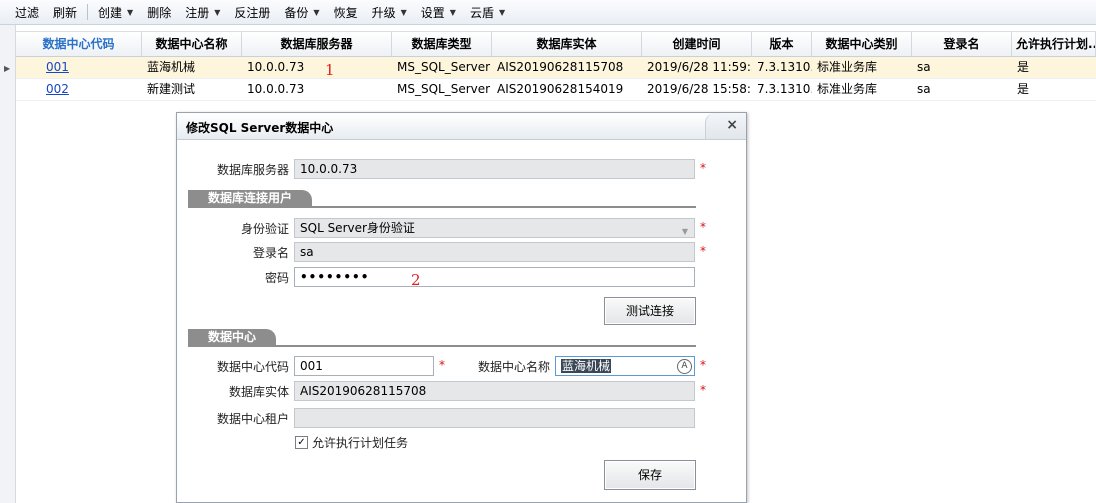  Describe the element at coordinates (357, 228) in the screenshot. I see `auth-select-value: SQL Server身份验证` at that location.